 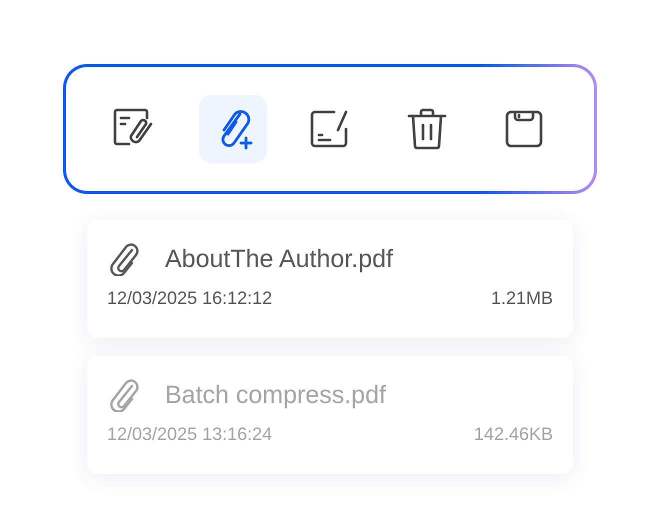 I want to click on file-size: 1.21MB, so click(x=521, y=298).